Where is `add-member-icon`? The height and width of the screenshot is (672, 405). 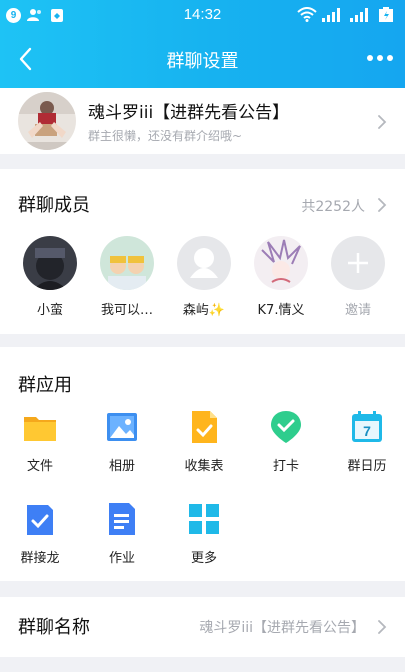
add-member-icon is located at coordinates (358, 263).